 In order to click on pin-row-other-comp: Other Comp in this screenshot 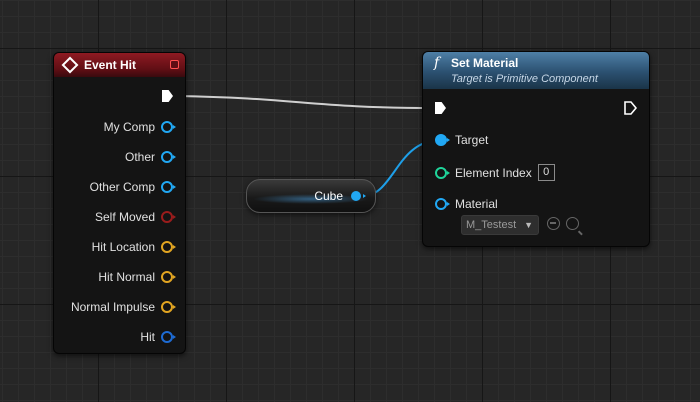, I will do `click(132, 187)`.